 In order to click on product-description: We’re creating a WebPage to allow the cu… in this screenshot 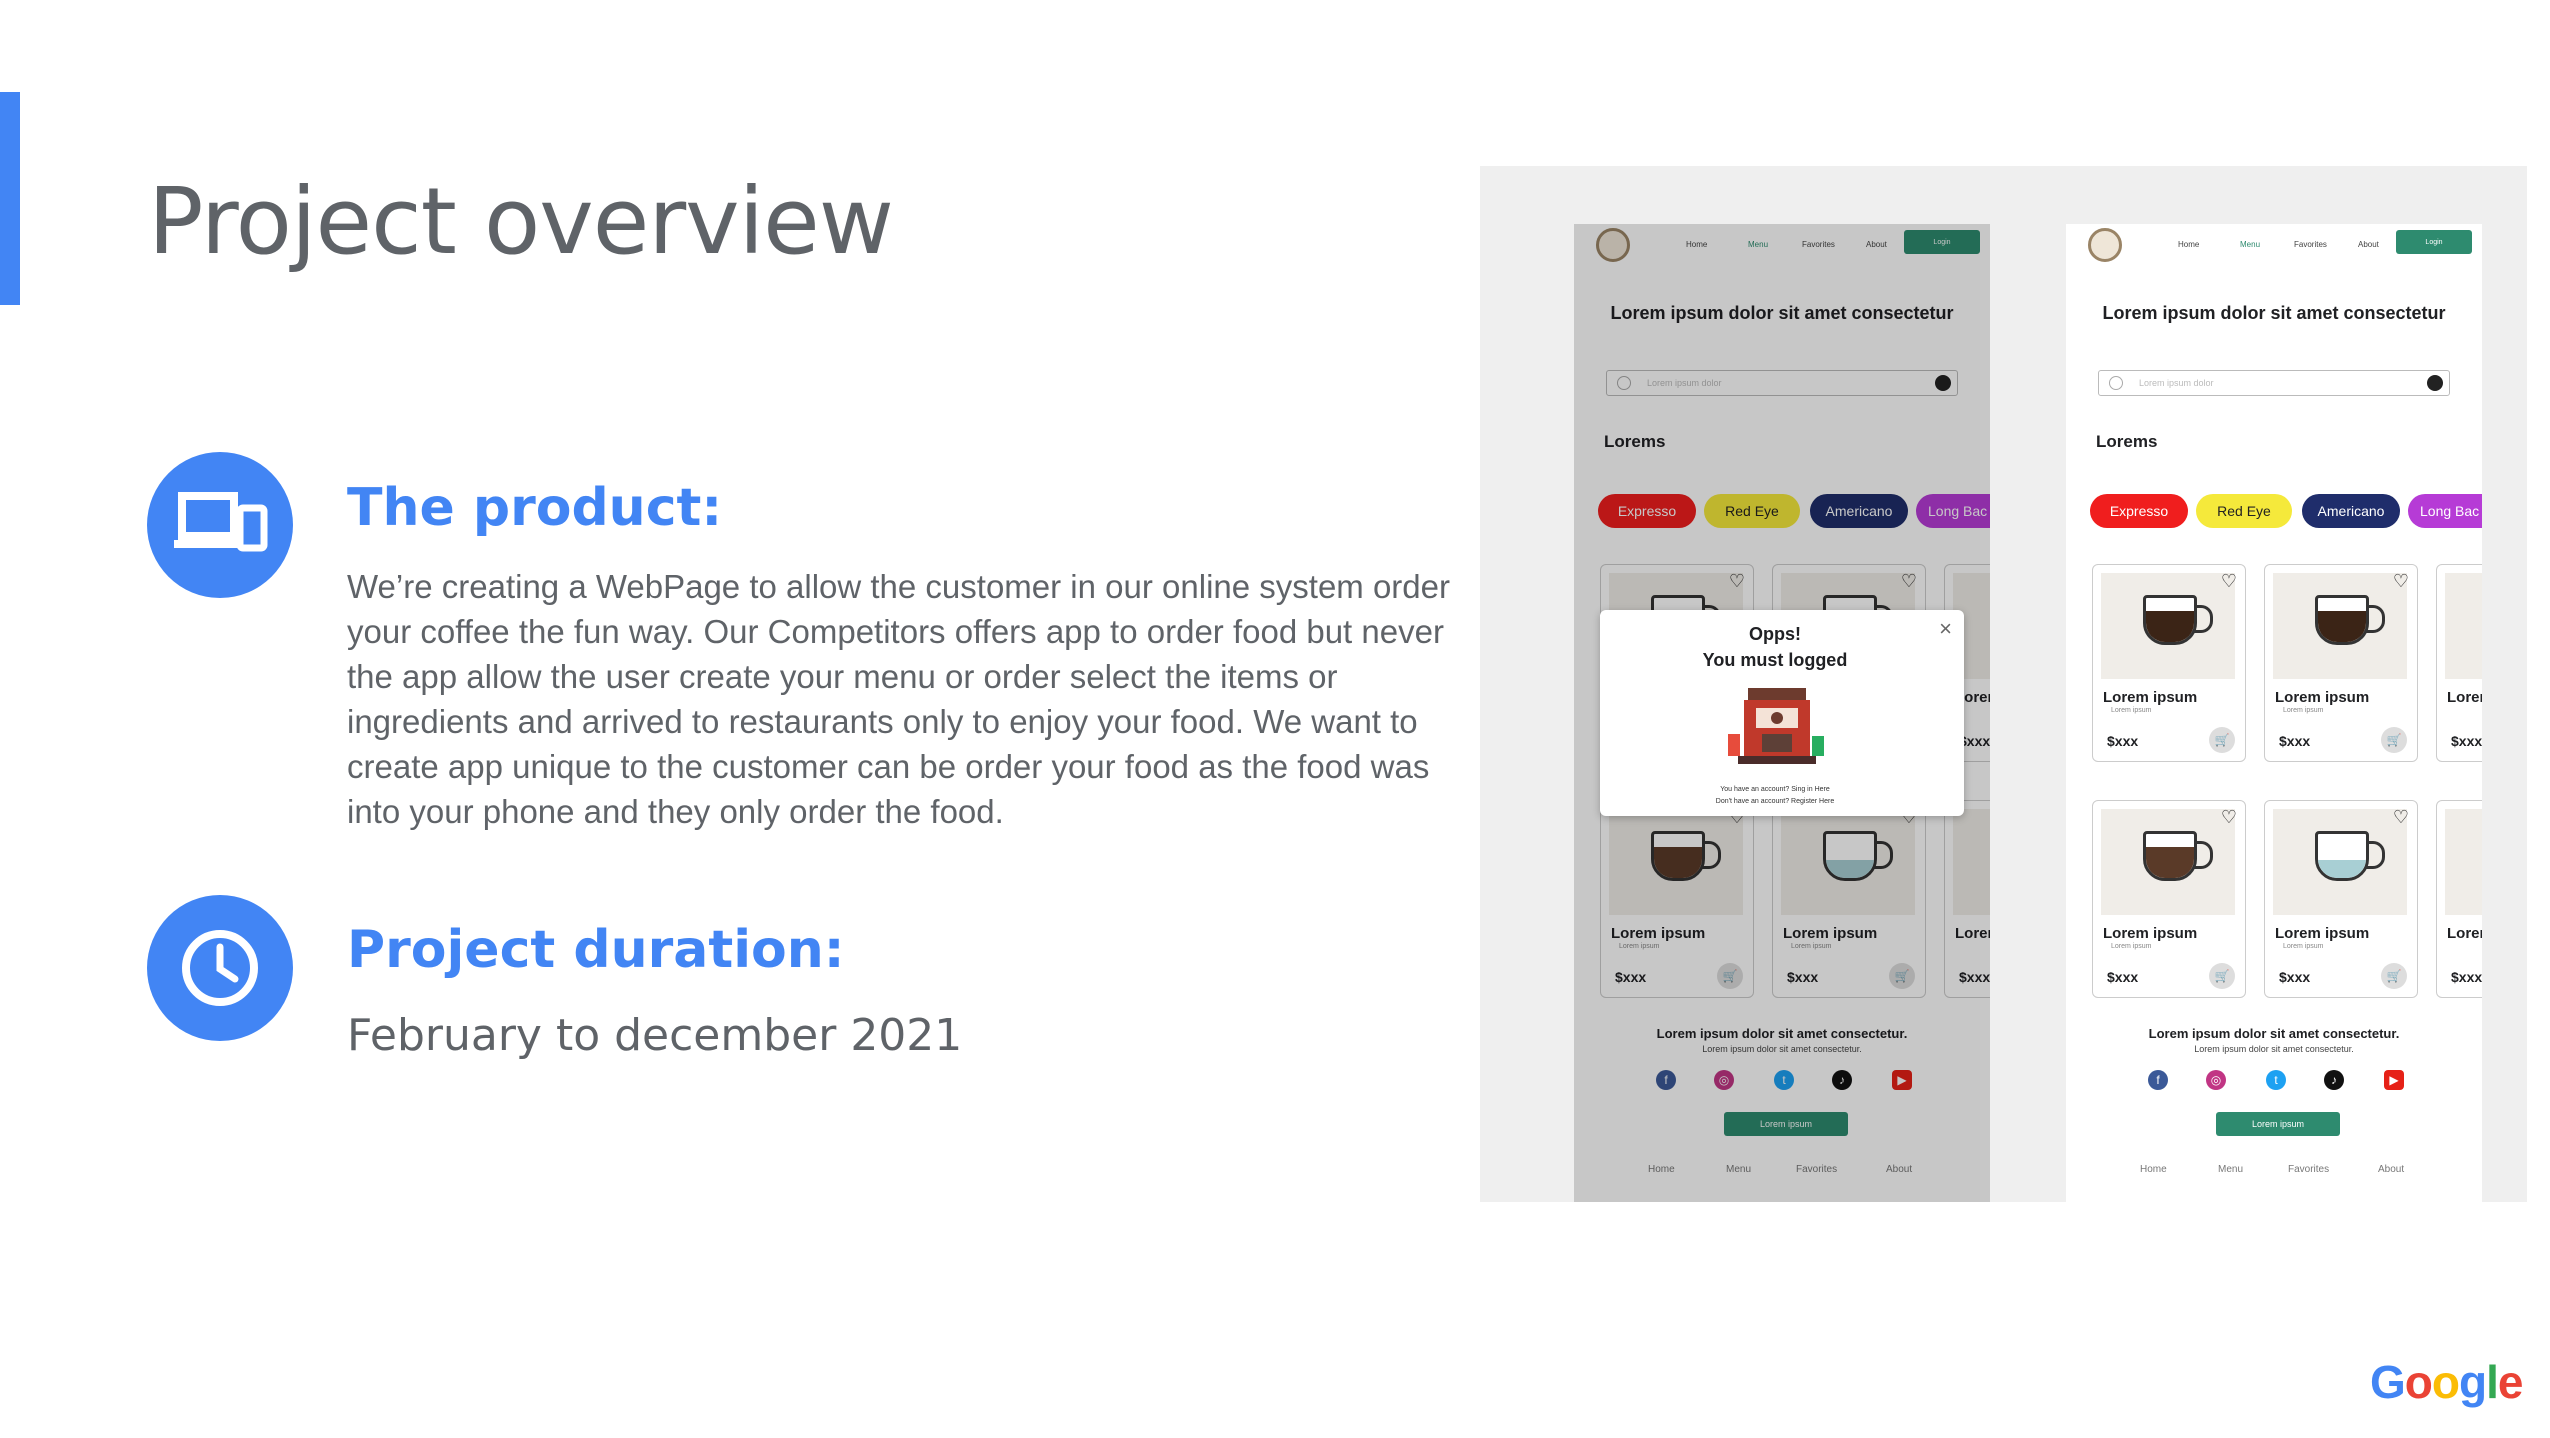, I will do `click(898, 699)`.